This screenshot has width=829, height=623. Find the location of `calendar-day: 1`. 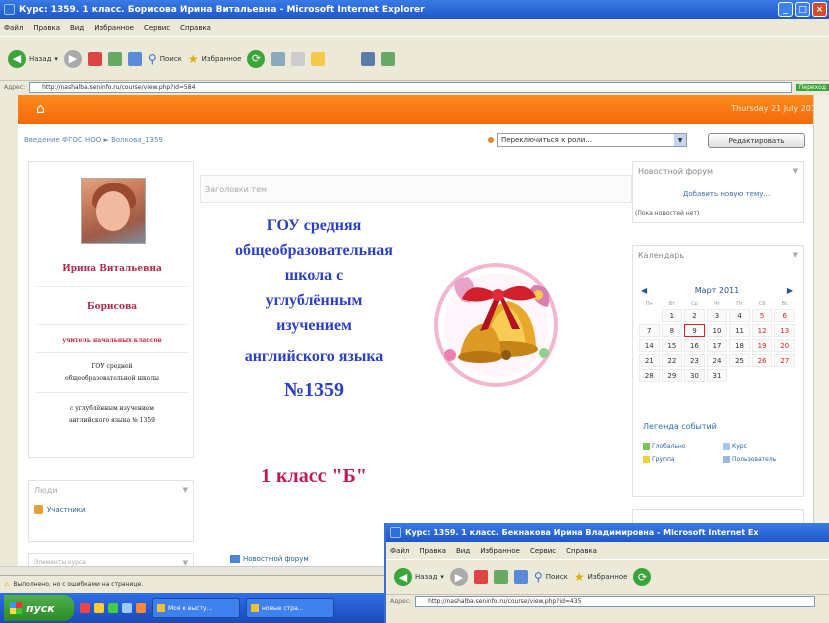

calendar-day: 1 is located at coordinates (672, 315).